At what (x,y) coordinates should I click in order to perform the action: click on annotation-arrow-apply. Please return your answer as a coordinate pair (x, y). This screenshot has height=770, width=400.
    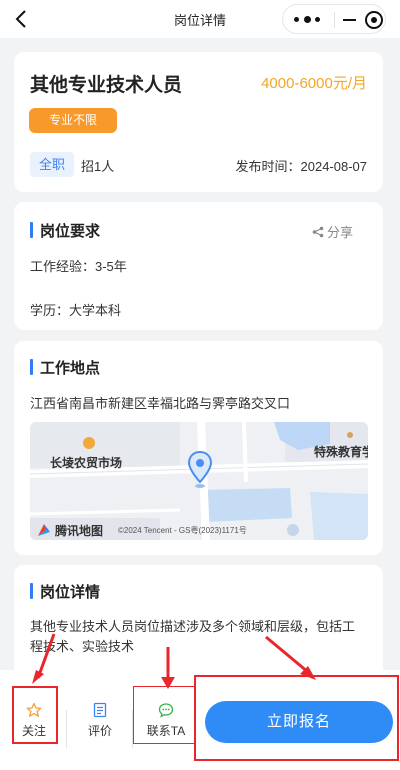
    Looking at the image, I should click on (290, 657).